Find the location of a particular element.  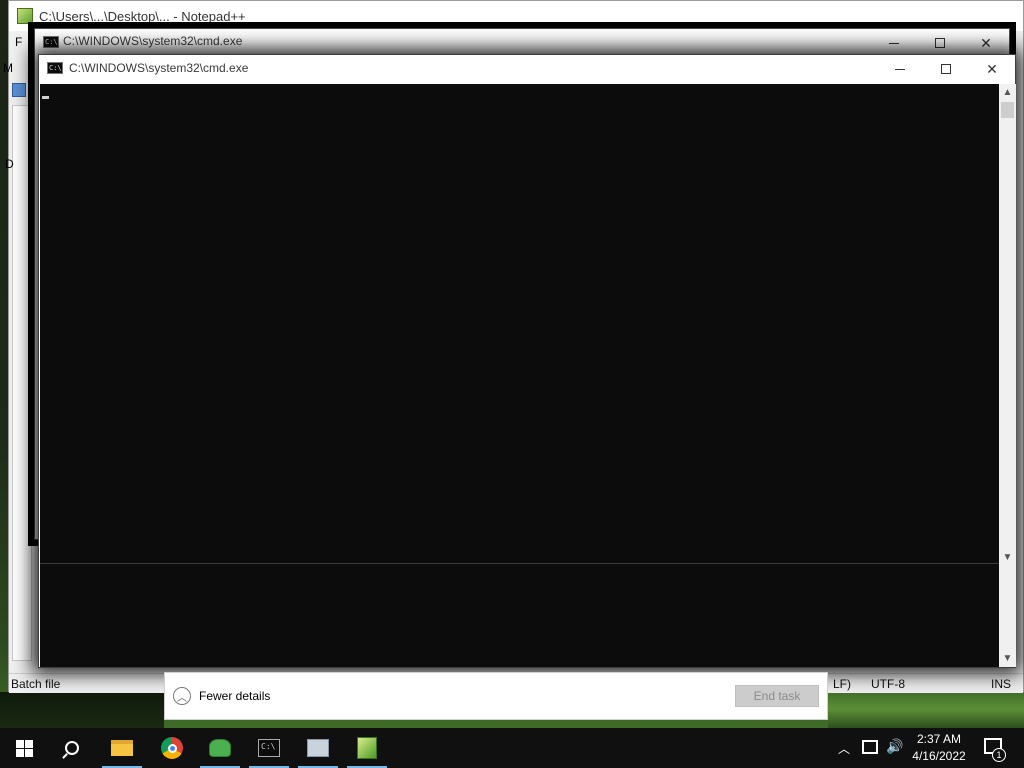

status-mode: INS is located at coordinates (1001, 684).